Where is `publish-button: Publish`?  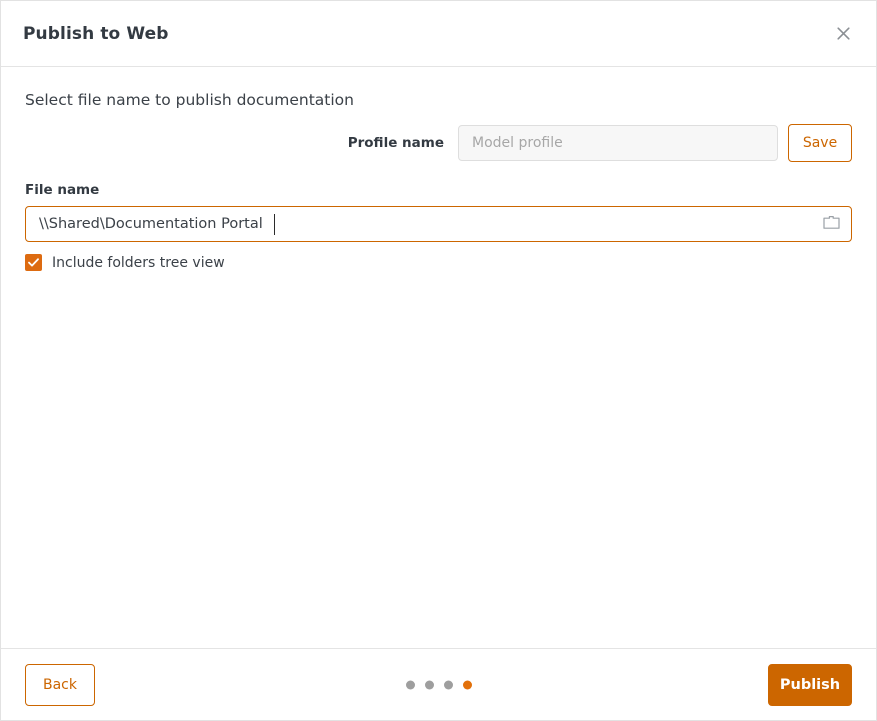
publish-button: Publish is located at coordinates (810, 684).